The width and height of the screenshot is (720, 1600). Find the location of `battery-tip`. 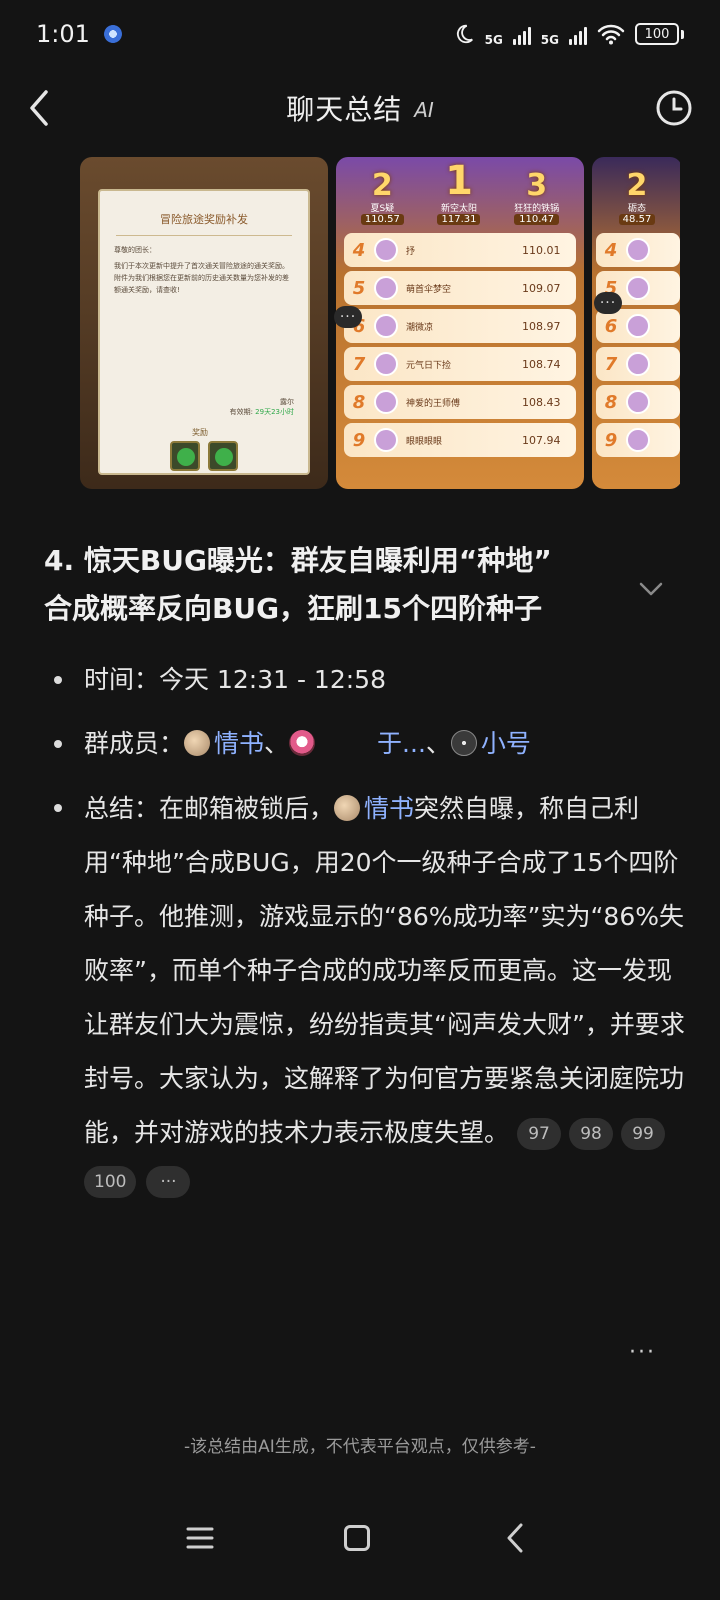

battery-tip is located at coordinates (682, 34).